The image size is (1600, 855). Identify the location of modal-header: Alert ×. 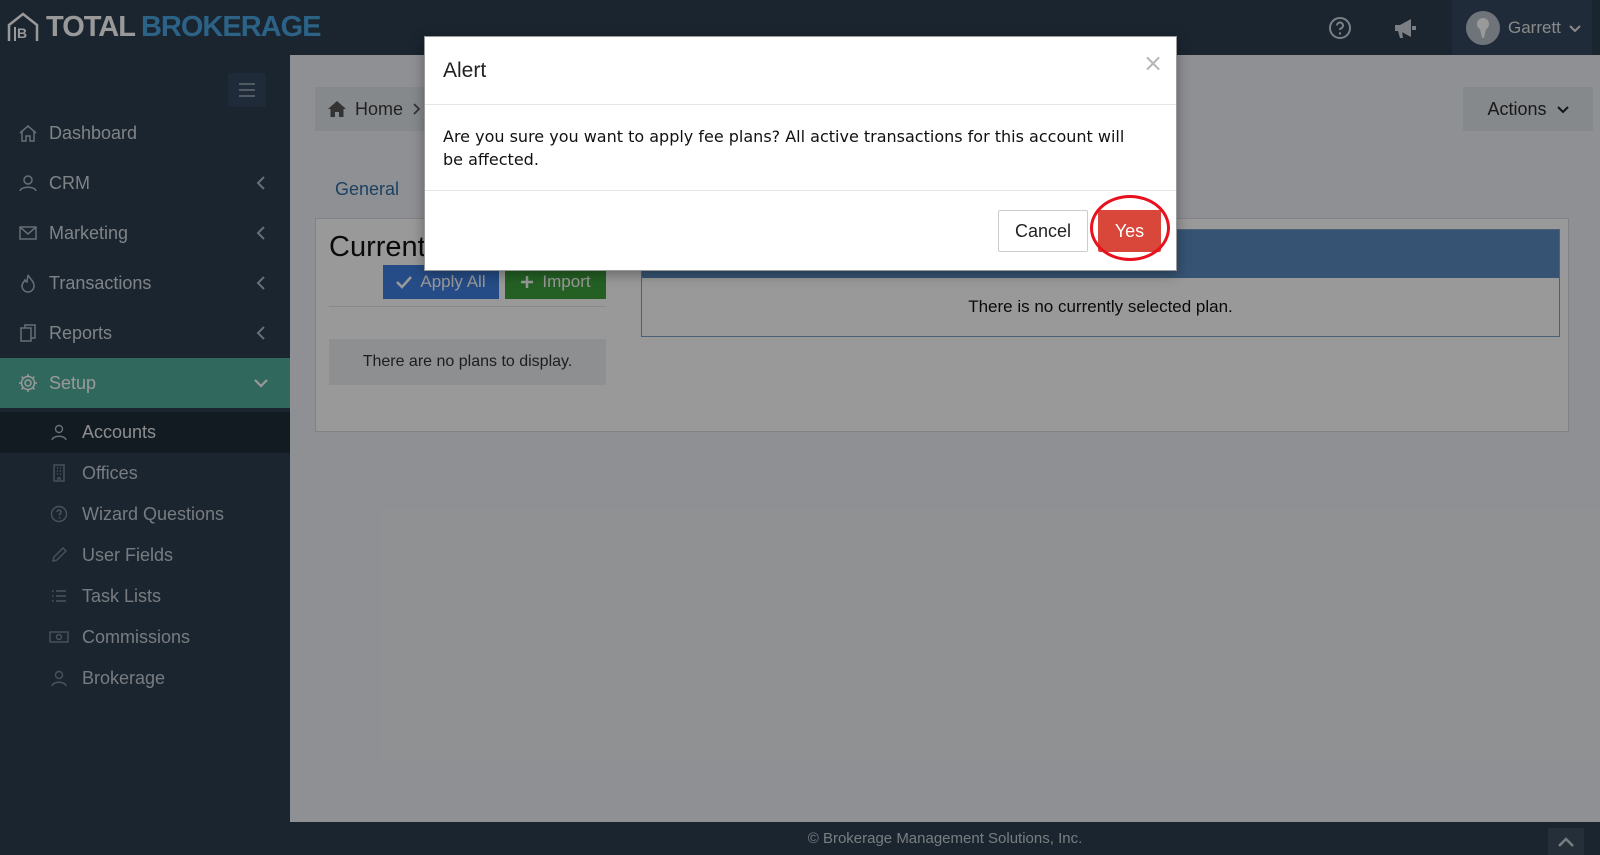
(800, 71).